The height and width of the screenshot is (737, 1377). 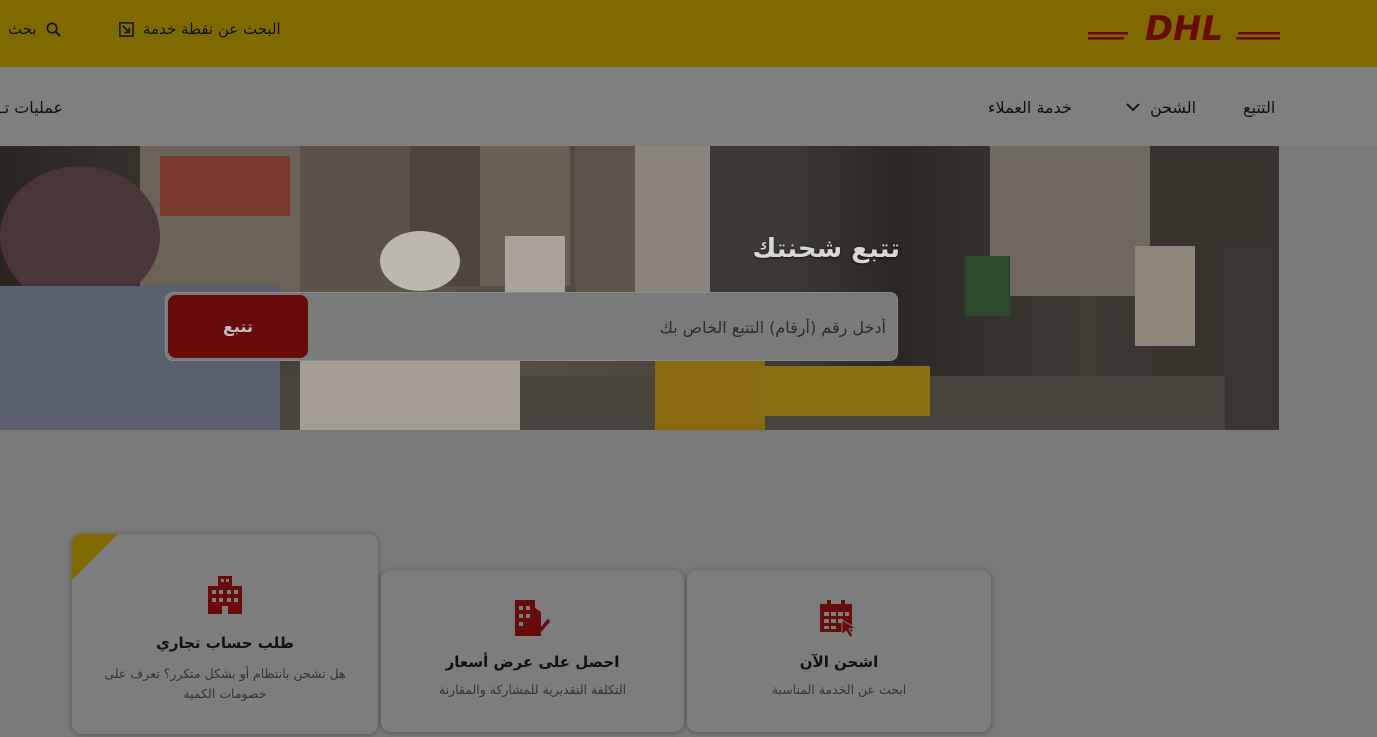 What do you see at coordinates (839, 662) in the screenshot?
I see `card-title: اشحن الآن` at bounding box center [839, 662].